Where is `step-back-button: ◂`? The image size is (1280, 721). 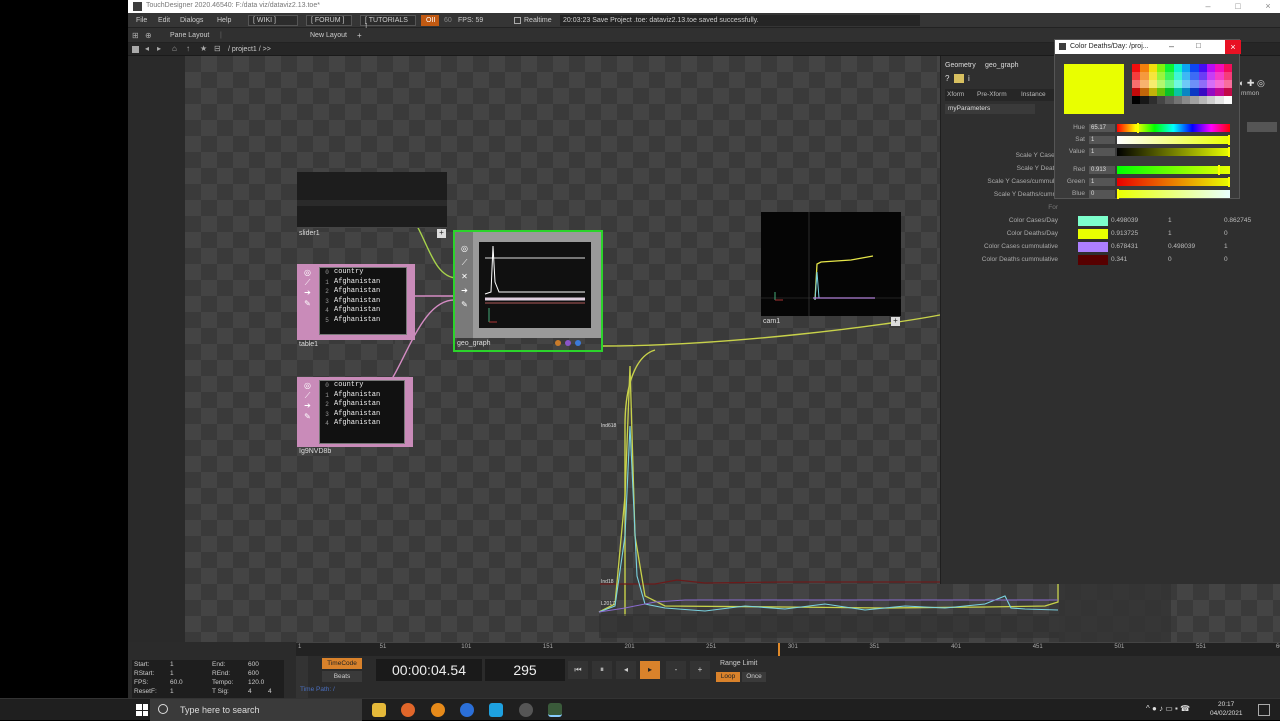 step-back-button: ◂ is located at coordinates (626, 670).